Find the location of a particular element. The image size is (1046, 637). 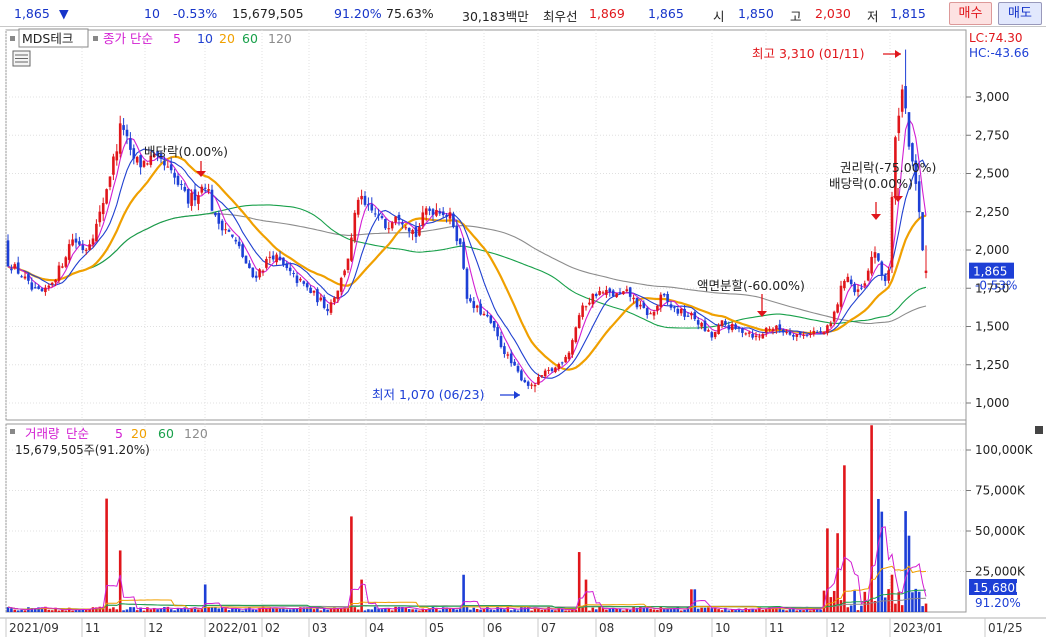

ma-period-120: 120 is located at coordinates (280, 38).